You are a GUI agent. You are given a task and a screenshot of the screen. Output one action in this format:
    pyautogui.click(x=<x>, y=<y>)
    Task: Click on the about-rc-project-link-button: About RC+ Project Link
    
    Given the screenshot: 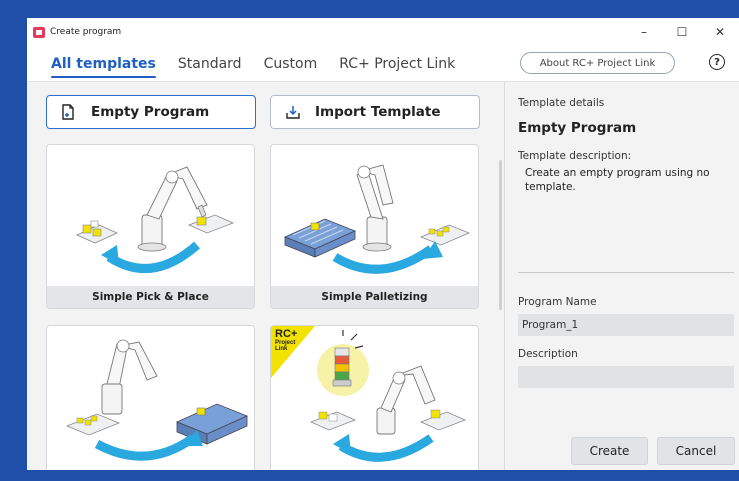 What is the action you would take?
    pyautogui.click(x=597, y=63)
    